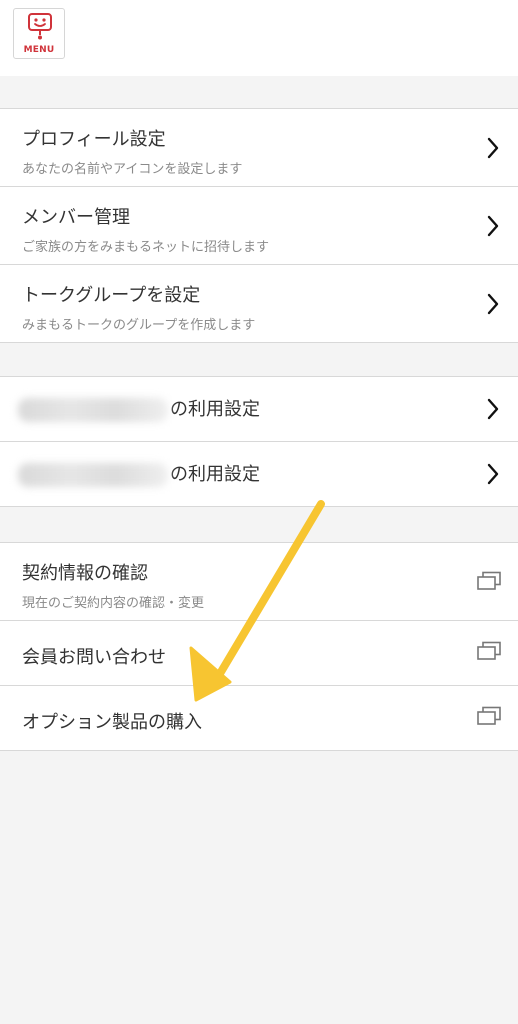 The image size is (518, 1024). What do you see at coordinates (139, 325) in the screenshot?
I see `row-subtitle: みまもるトークのグループを作成します` at bounding box center [139, 325].